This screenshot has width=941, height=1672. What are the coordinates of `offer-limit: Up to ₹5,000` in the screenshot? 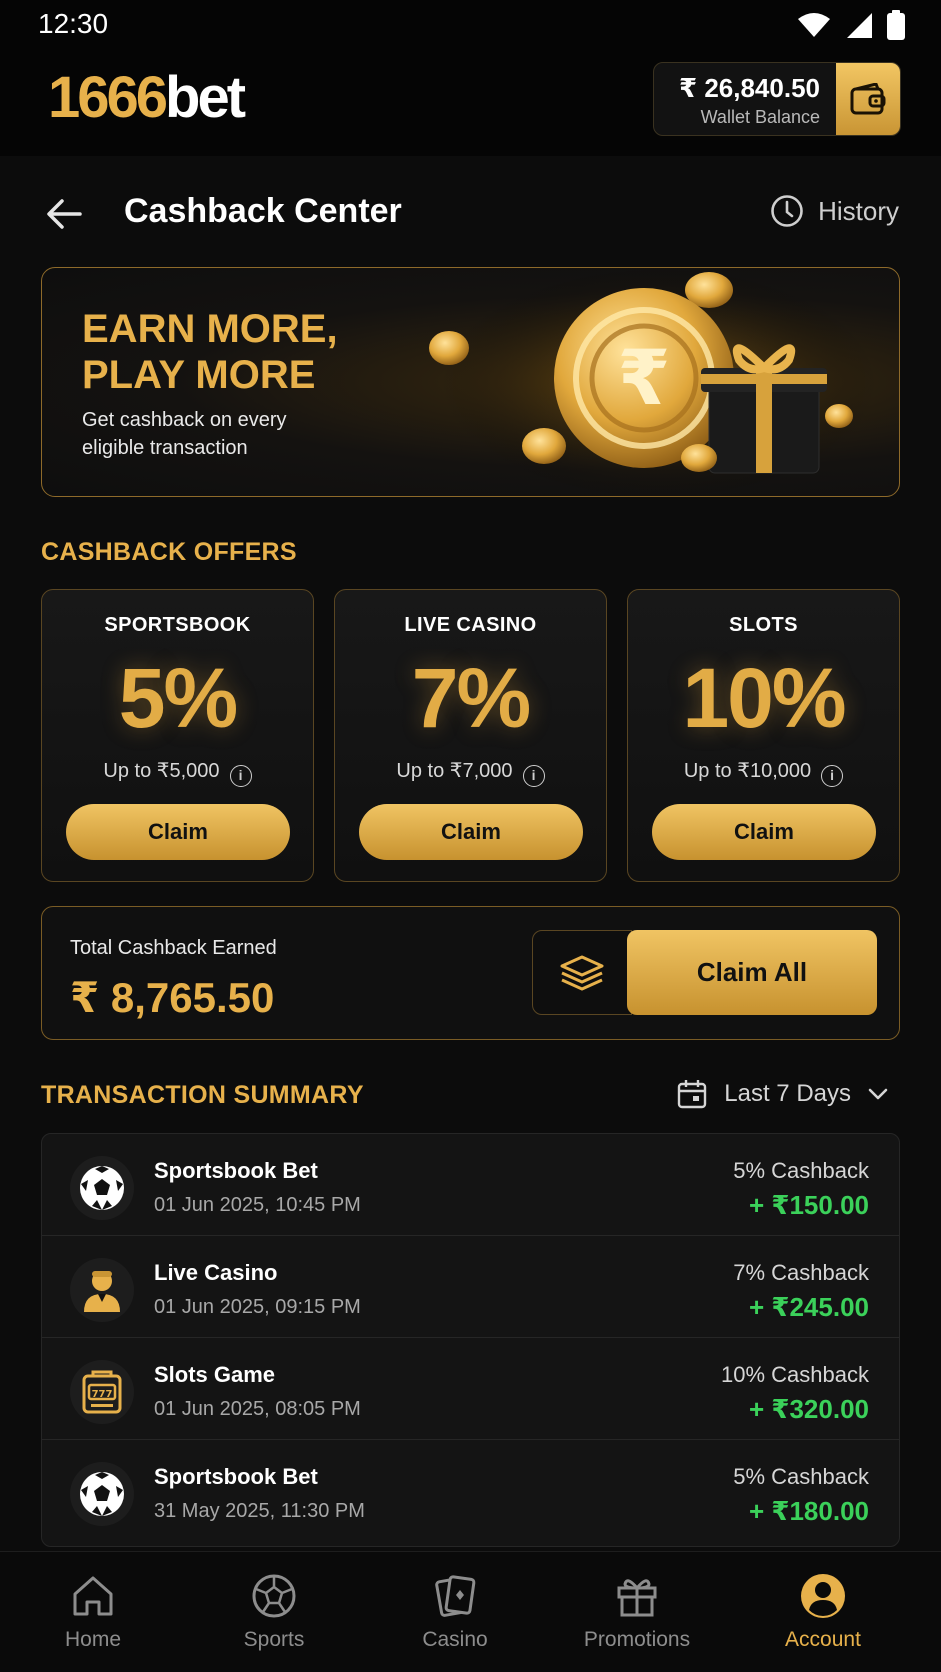 It's located at (161, 771).